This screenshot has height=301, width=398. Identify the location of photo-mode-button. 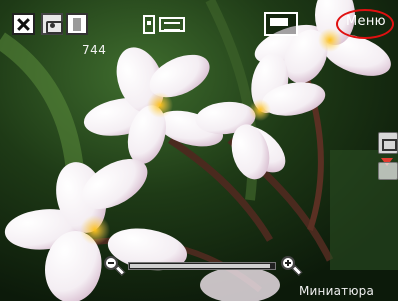
(388, 143).